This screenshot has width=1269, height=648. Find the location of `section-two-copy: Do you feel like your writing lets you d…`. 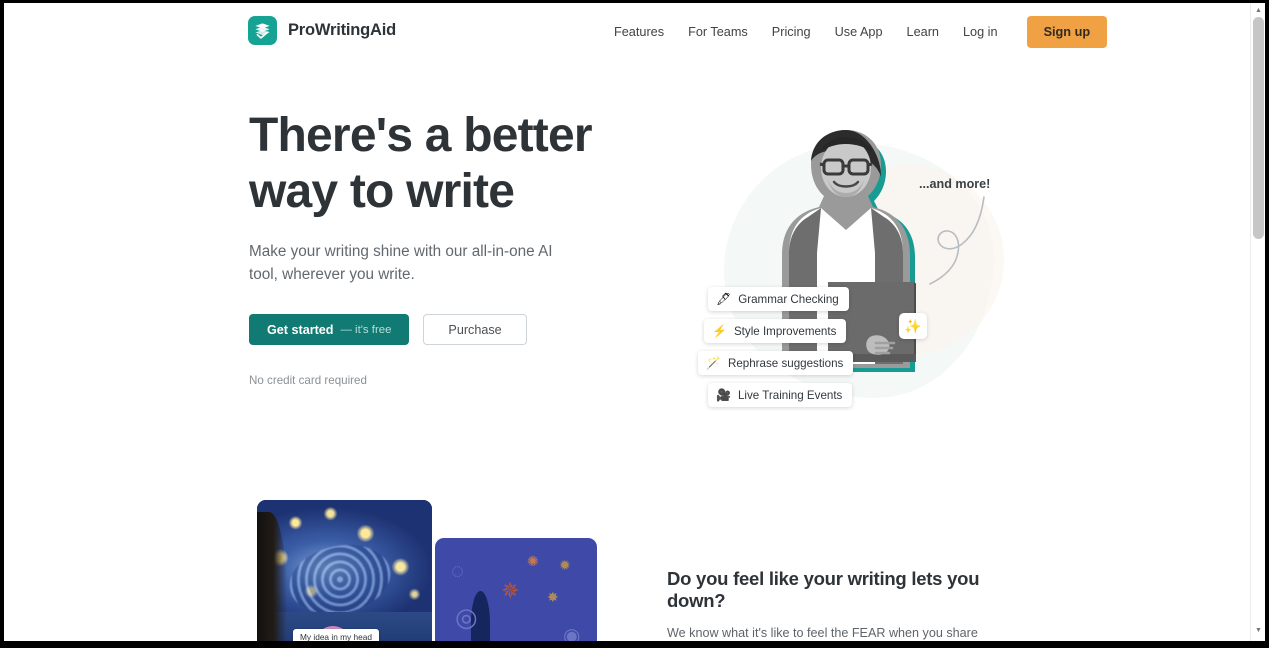

section-two-copy: Do you feel like your writing lets you d… is located at coordinates (843, 604).